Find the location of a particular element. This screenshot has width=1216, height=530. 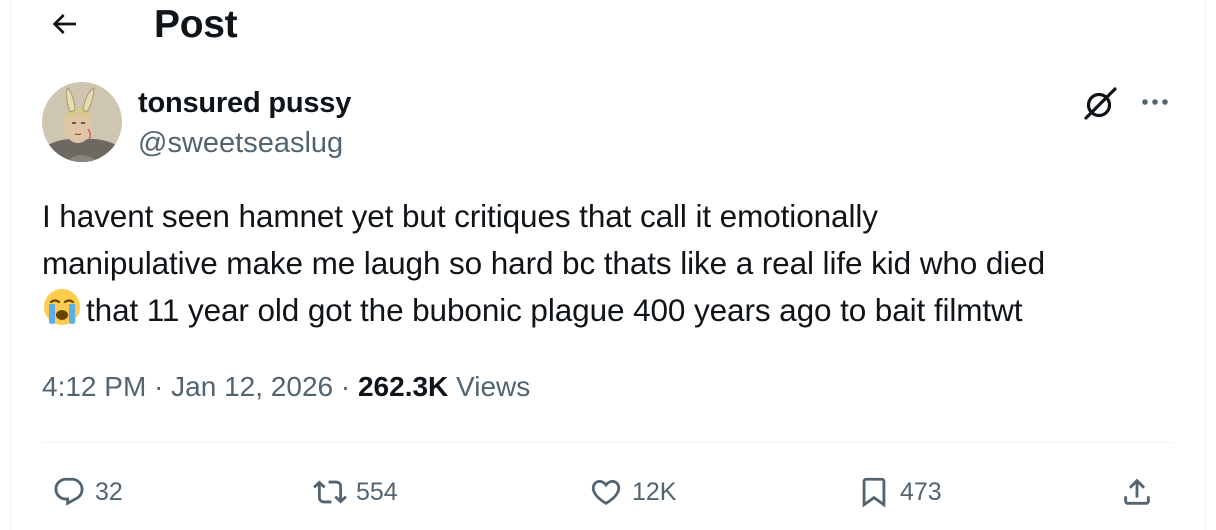

avatar is located at coordinates (82, 122).